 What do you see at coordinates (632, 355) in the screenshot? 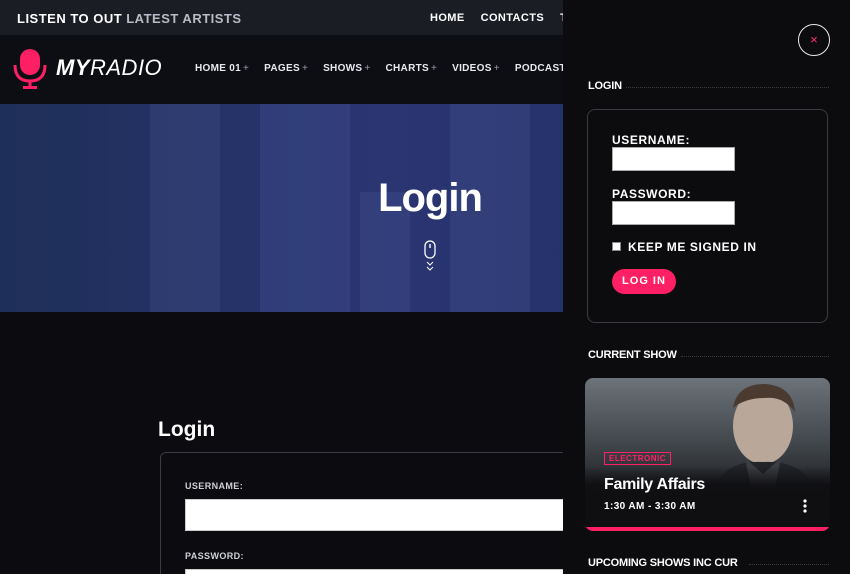
I see `current-show-title: CURRENT SHOW` at bounding box center [632, 355].